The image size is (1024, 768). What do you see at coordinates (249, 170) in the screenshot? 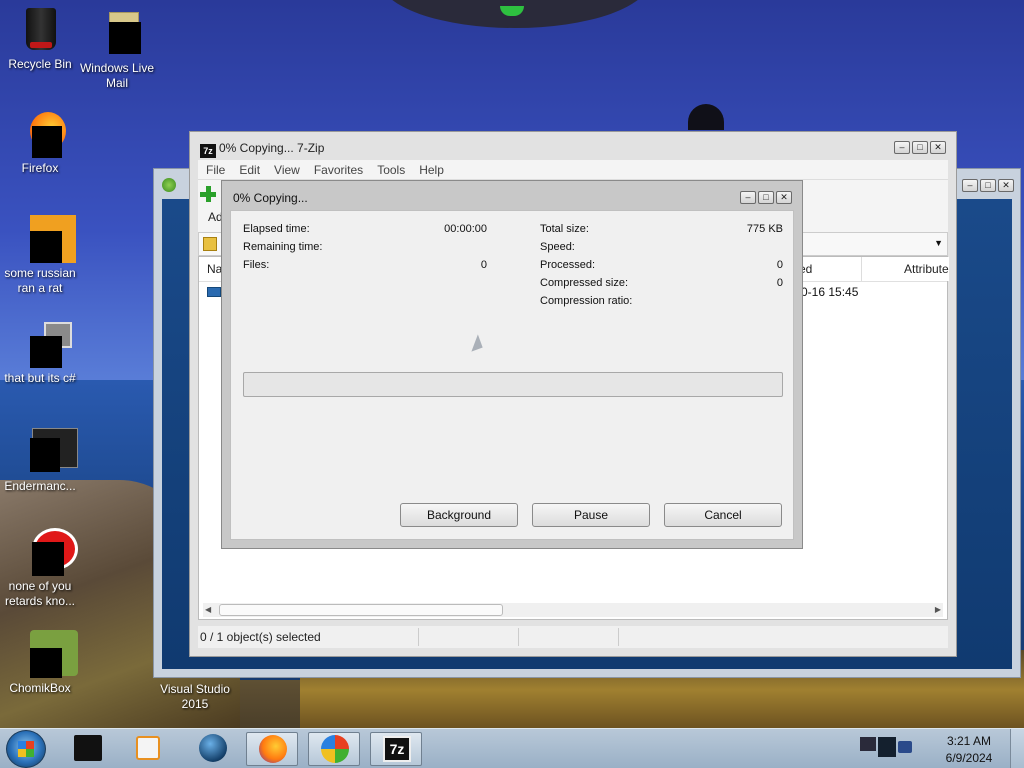
I see `menu-edit: Edit` at bounding box center [249, 170].